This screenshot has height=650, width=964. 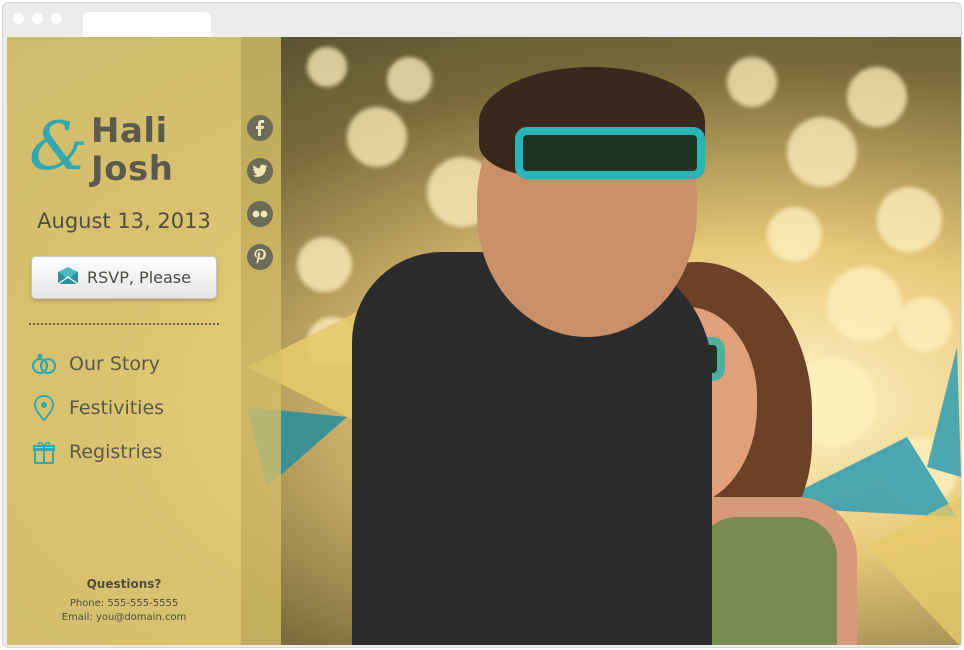 What do you see at coordinates (68, 277) in the screenshot?
I see `envelope-icon` at bounding box center [68, 277].